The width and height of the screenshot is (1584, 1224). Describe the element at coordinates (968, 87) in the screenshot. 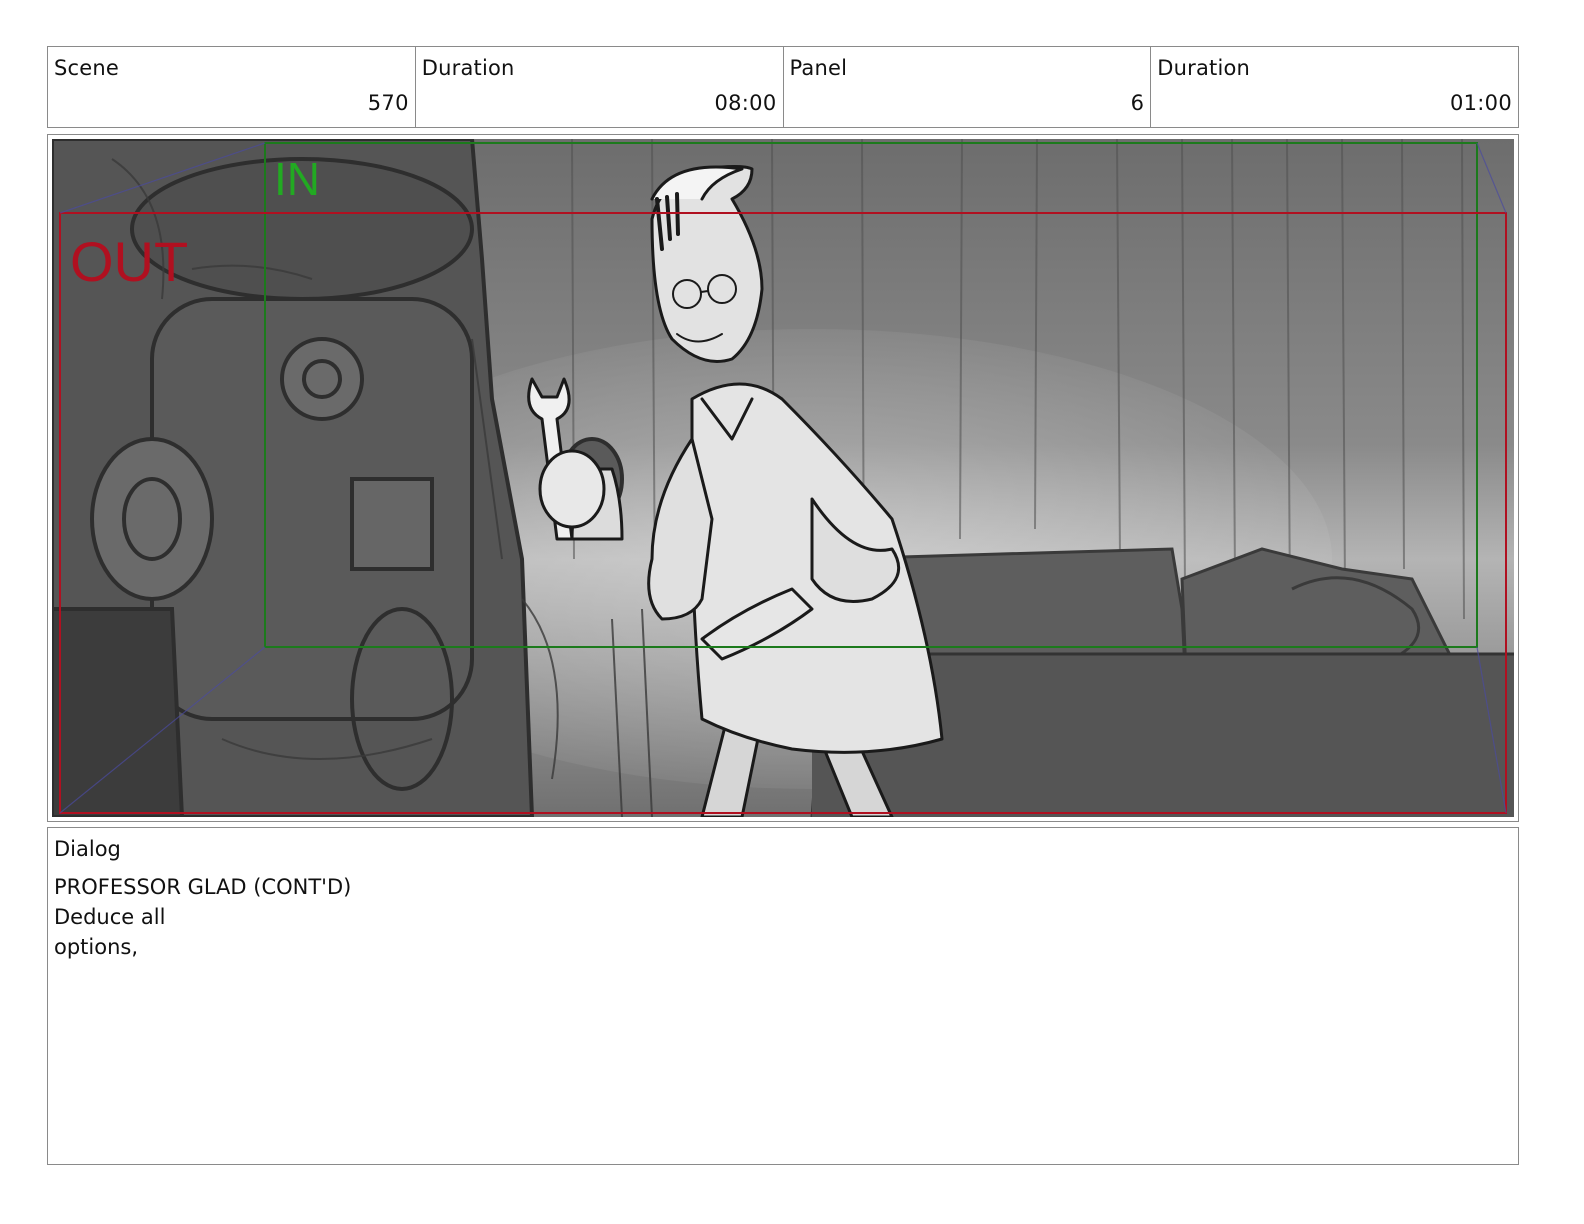

I see `panel-cell: Panel 6` at that location.